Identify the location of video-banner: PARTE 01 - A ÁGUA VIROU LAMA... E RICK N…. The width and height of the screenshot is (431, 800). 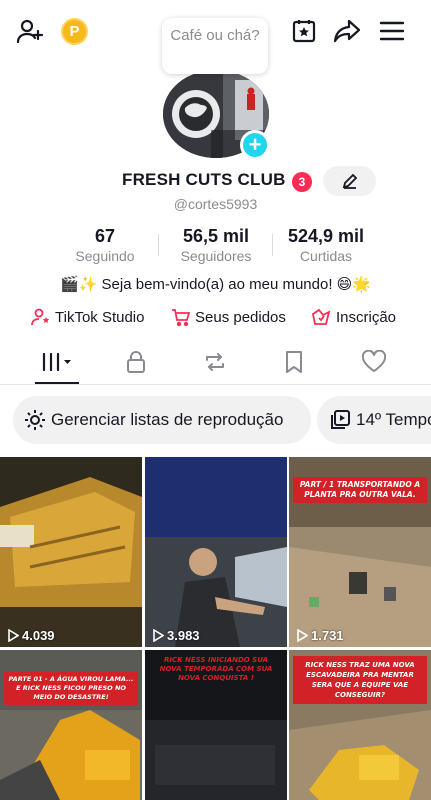
(71, 688).